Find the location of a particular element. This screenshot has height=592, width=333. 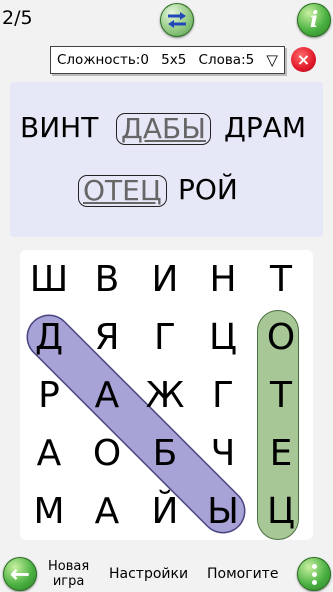

grid-cell: Ж is located at coordinates (165, 395).